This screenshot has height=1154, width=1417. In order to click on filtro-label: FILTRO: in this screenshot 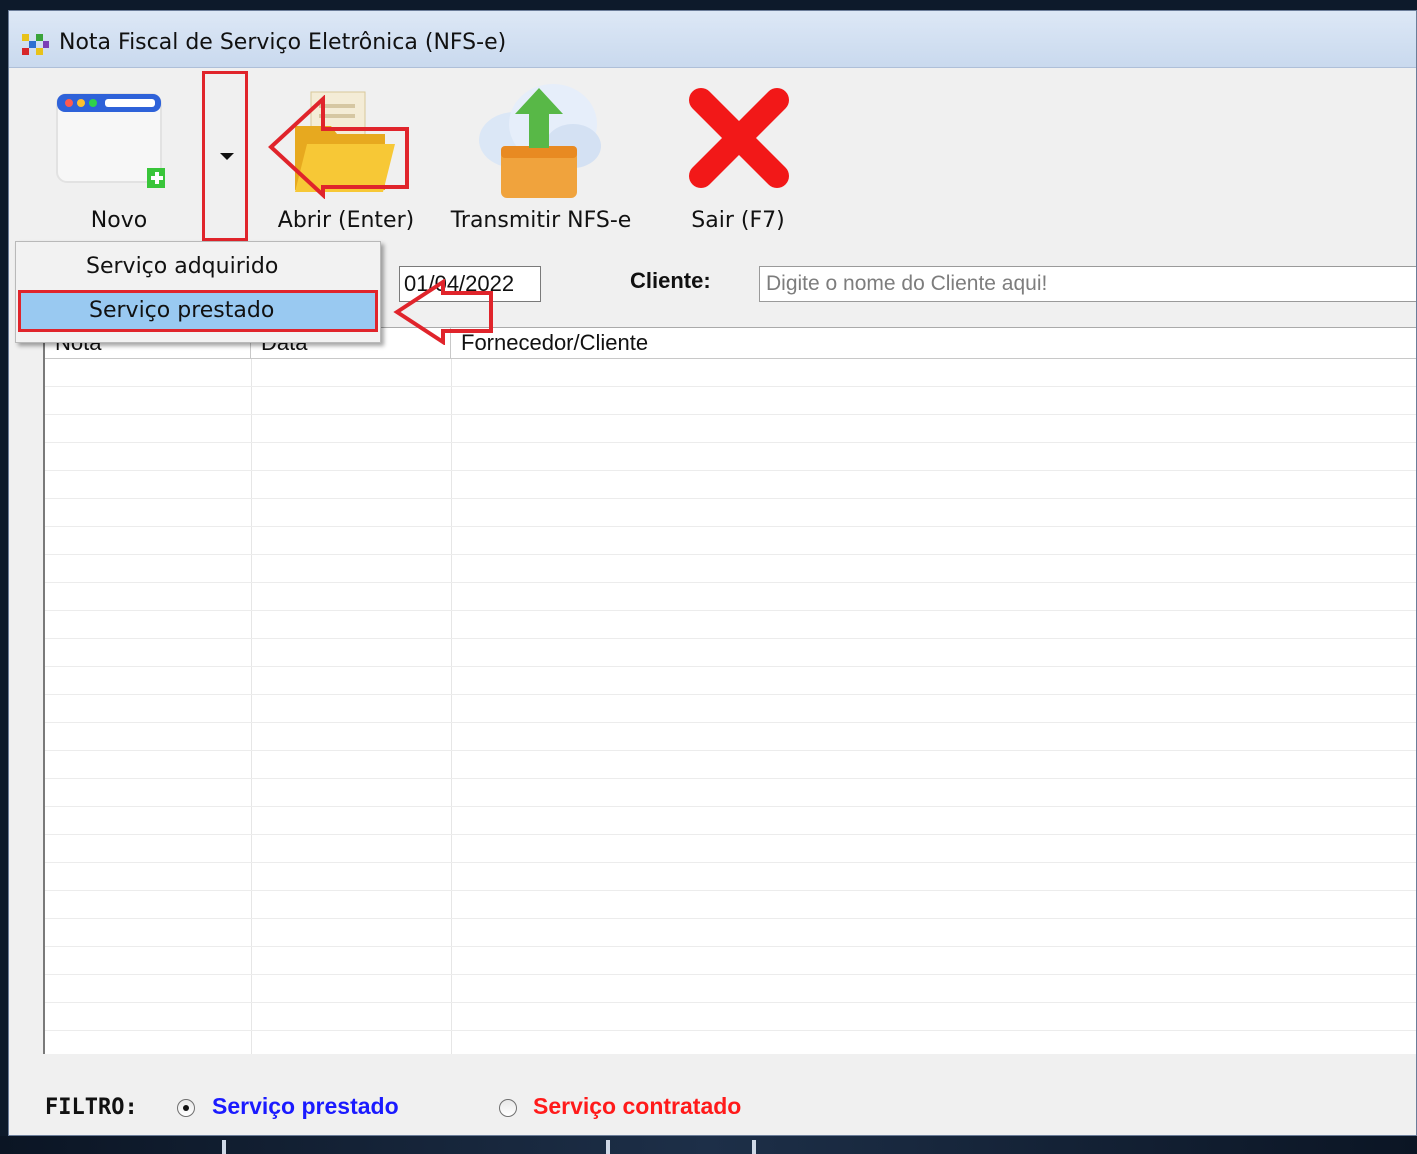, I will do `click(91, 1107)`.